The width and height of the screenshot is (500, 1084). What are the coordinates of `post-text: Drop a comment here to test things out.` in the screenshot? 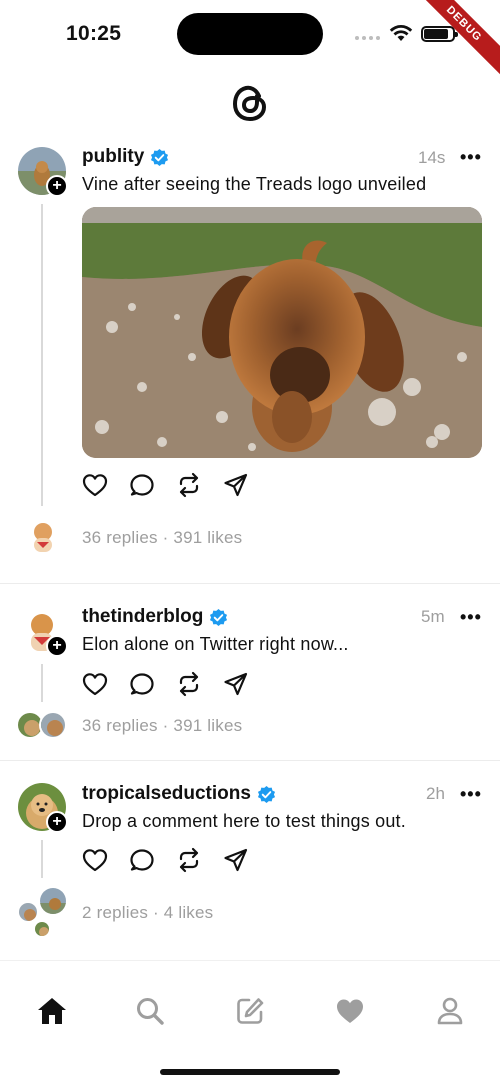 It's located at (244, 821).